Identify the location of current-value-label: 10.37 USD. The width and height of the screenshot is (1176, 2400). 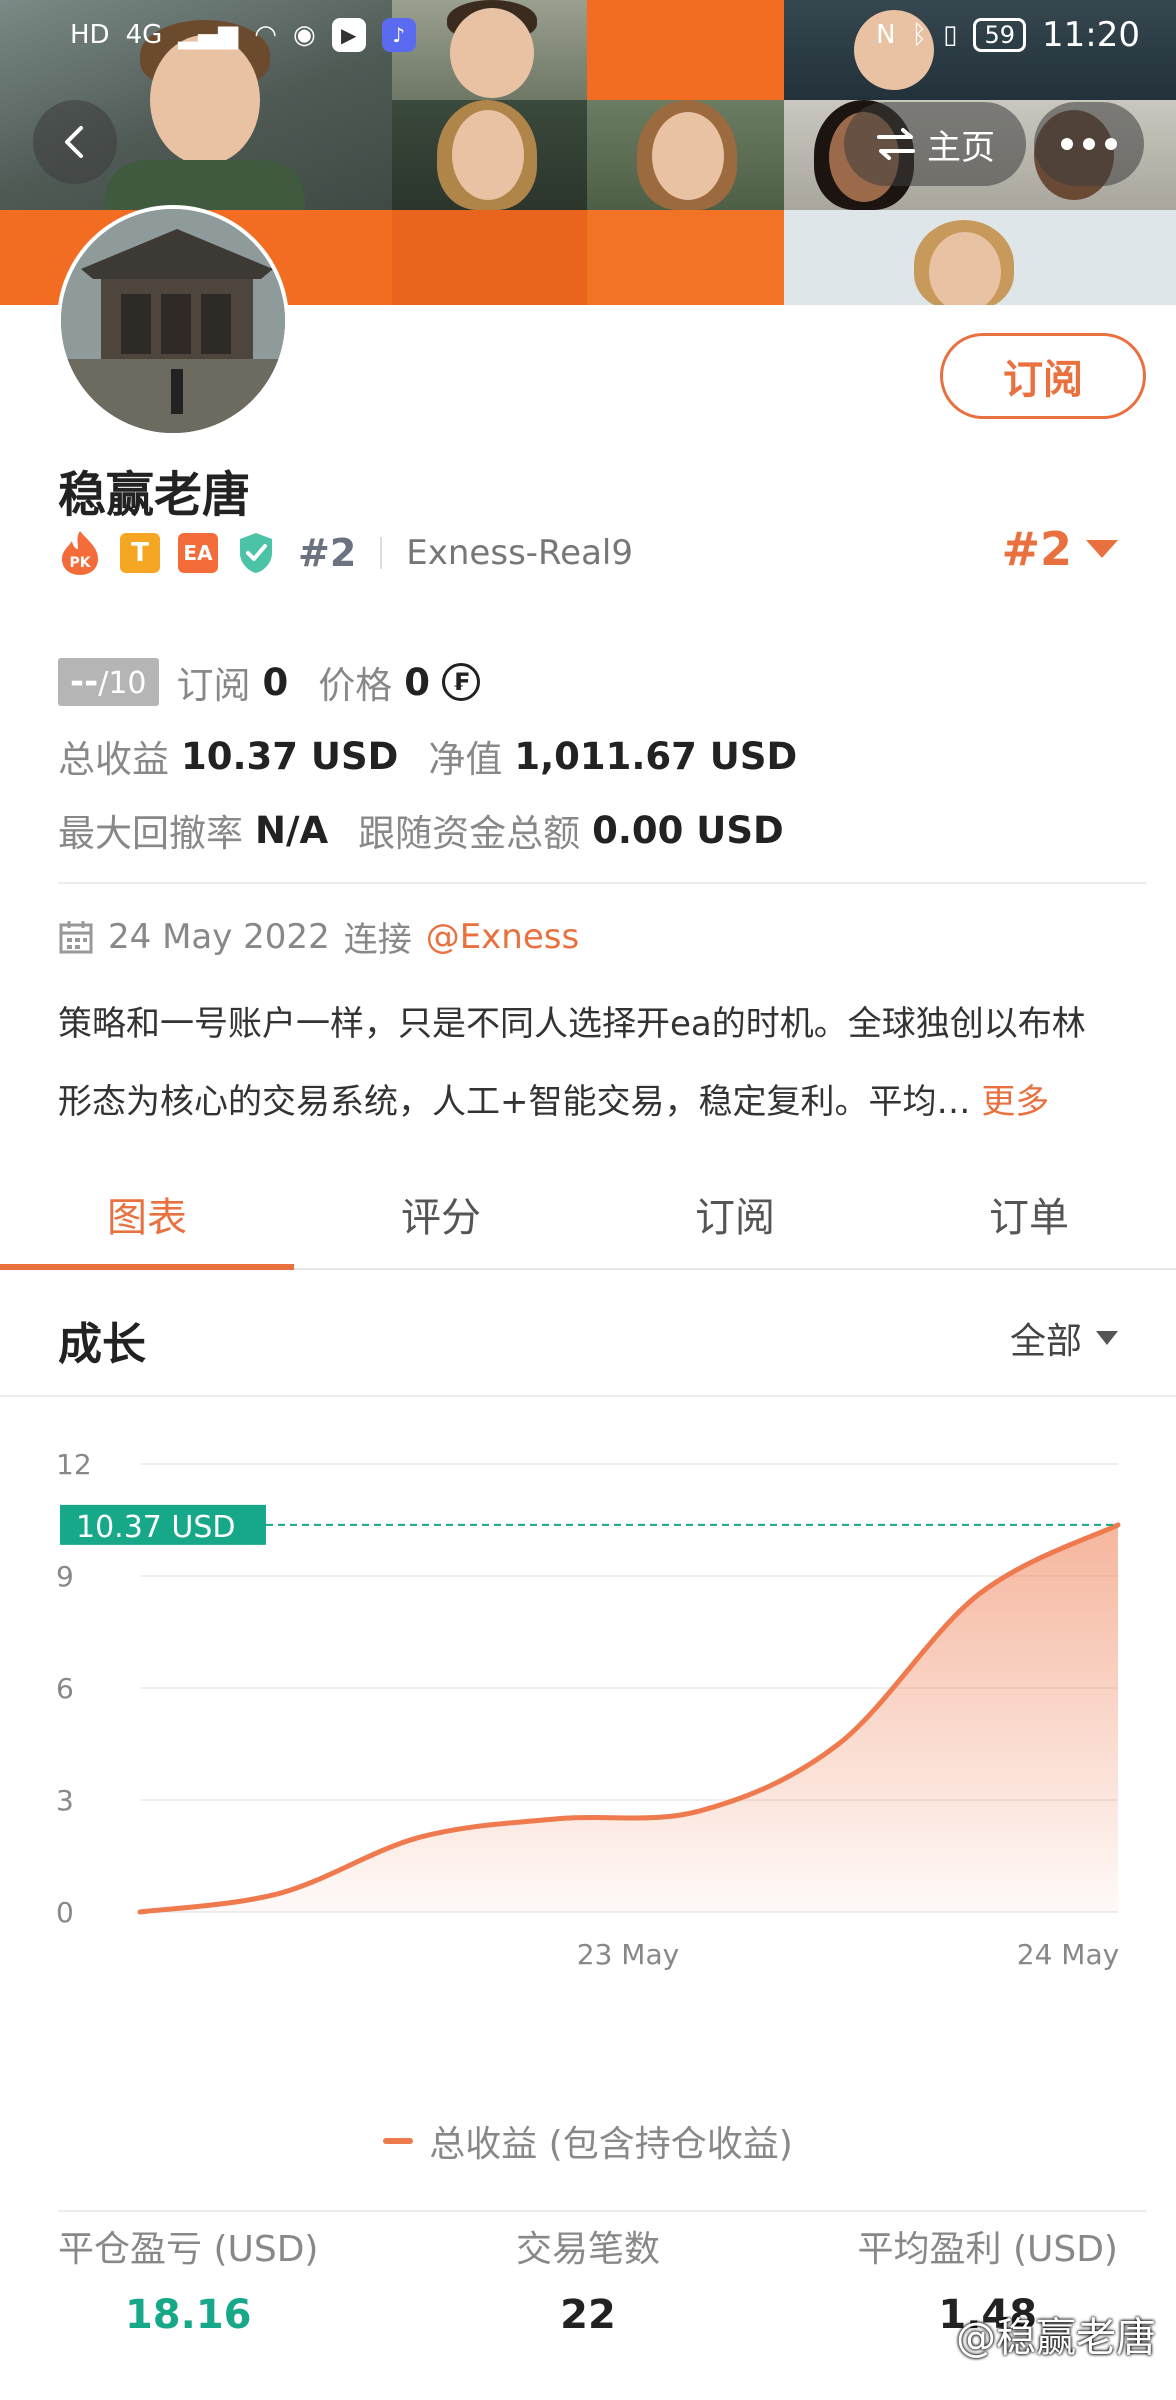
(156, 1527).